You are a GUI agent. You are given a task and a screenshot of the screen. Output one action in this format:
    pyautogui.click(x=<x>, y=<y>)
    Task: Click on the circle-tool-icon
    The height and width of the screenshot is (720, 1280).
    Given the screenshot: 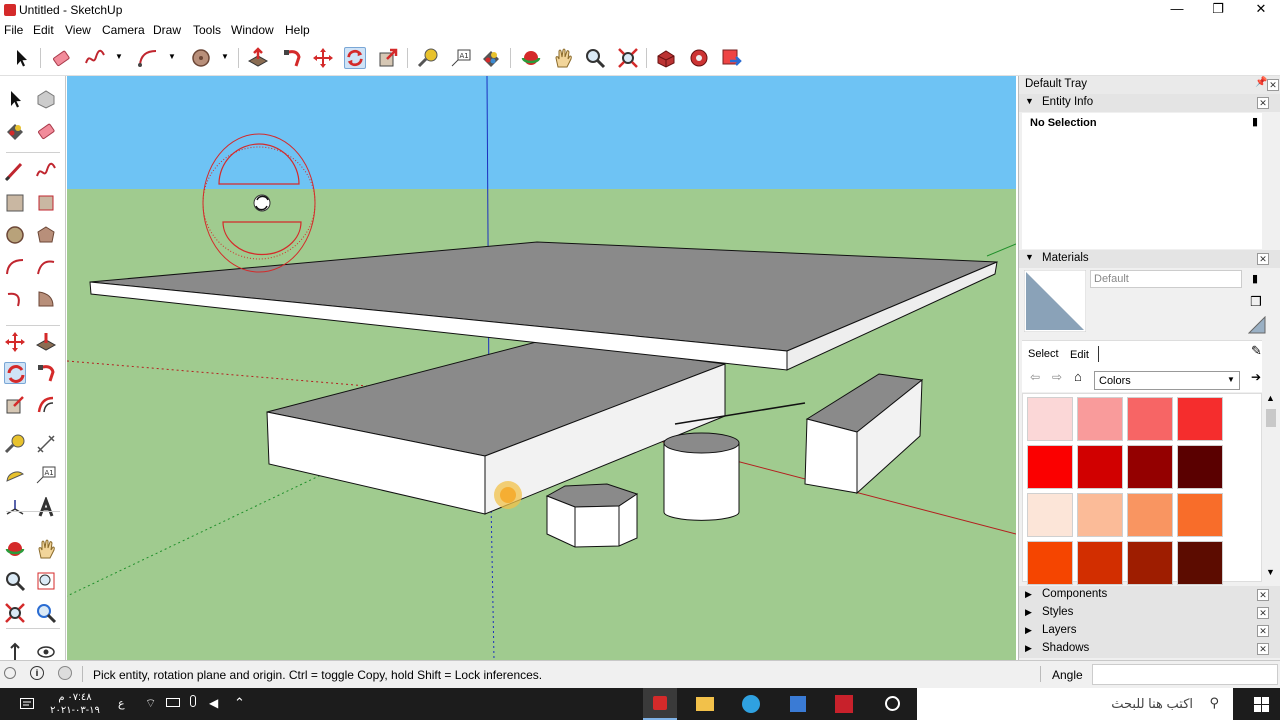 What is the action you would take?
    pyautogui.click(x=15, y=235)
    